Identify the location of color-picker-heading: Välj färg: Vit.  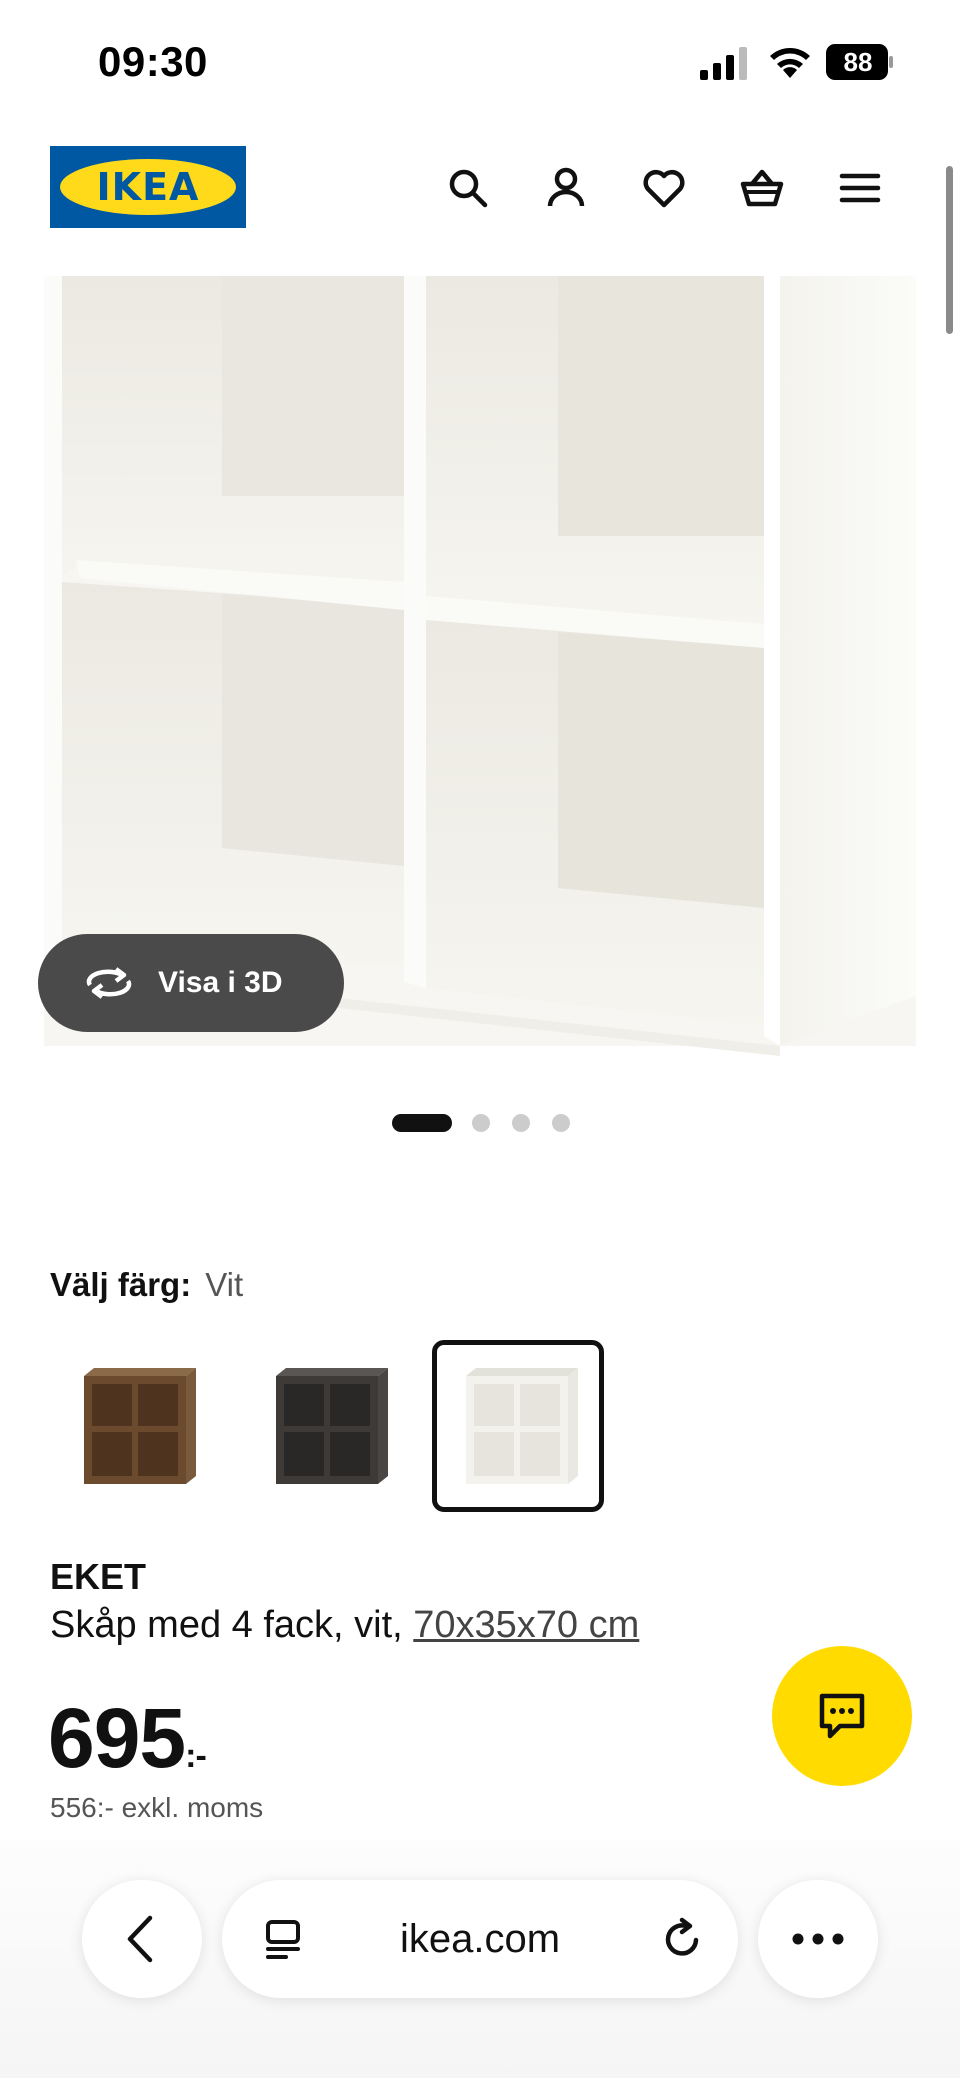
(146, 1286).